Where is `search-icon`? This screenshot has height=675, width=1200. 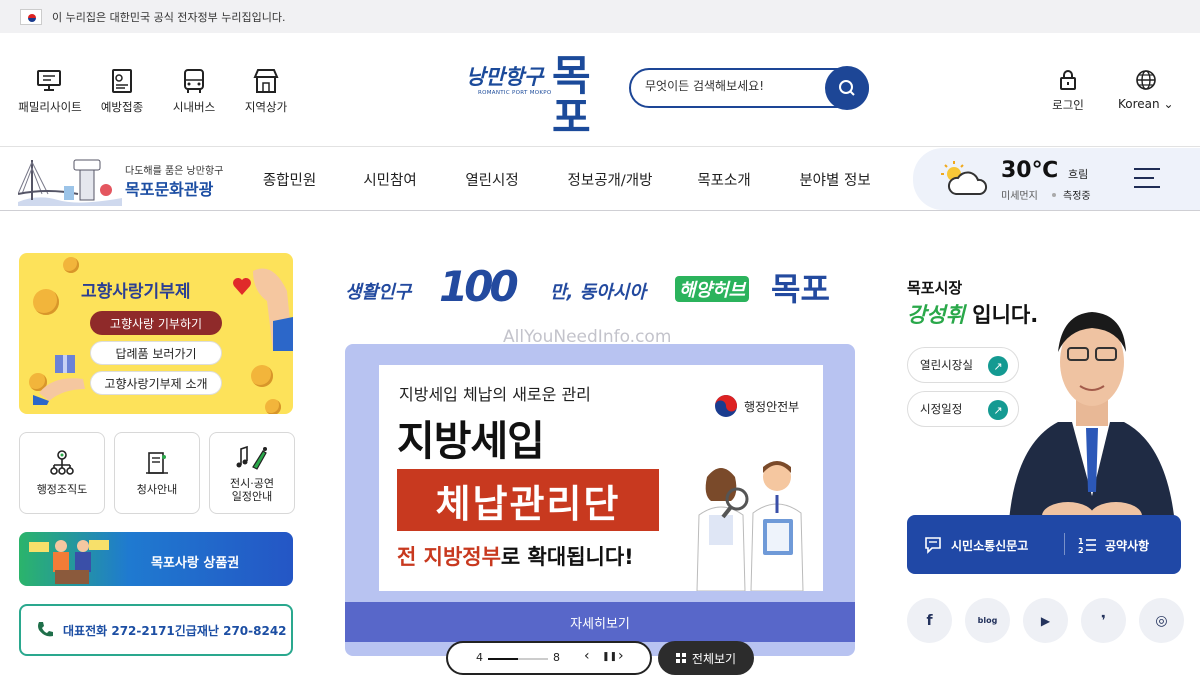 search-icon is located at coordinates (847, 88).